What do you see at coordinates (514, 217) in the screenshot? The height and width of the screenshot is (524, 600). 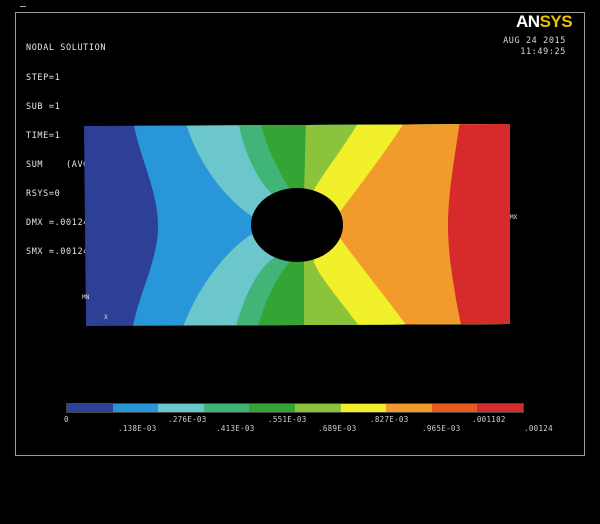 I see `max-marker: MX` at bounding box center [514, 217].